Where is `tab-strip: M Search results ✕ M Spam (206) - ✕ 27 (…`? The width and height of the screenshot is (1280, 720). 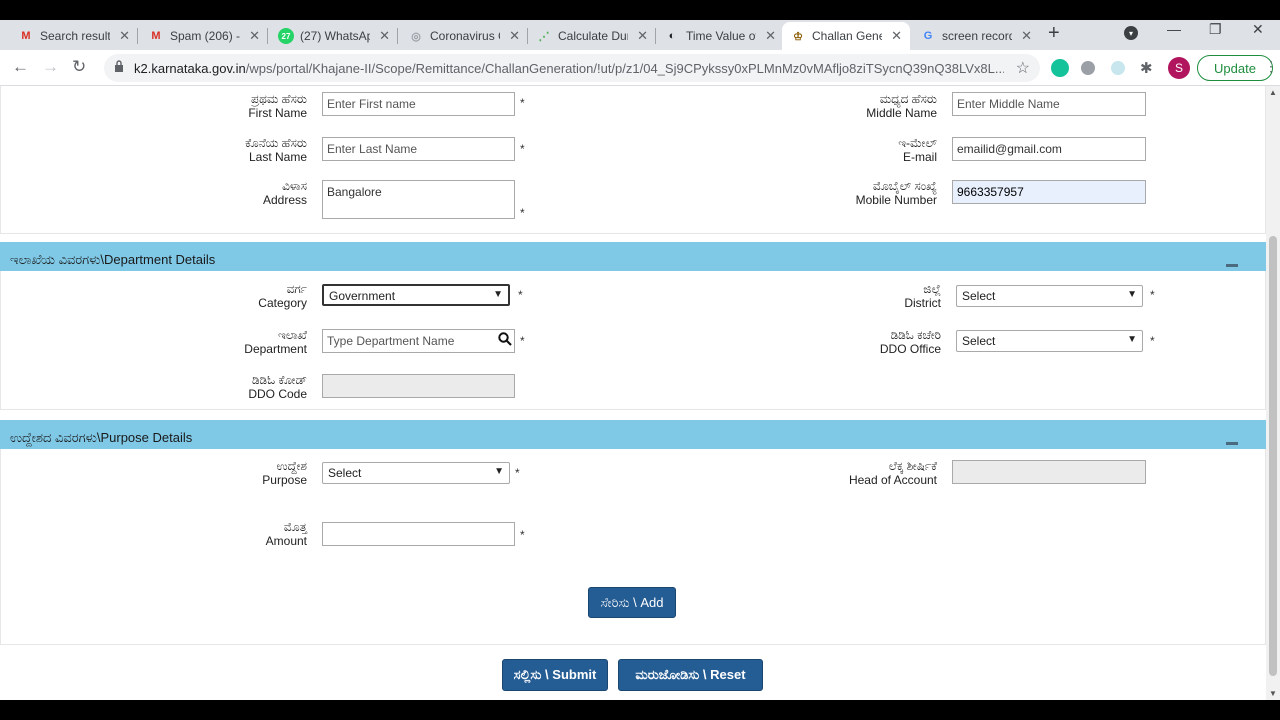
tab-strip: M Search results ✕ M Spam (206) - ✕ 27 (… is located at coordinates (640, 35).